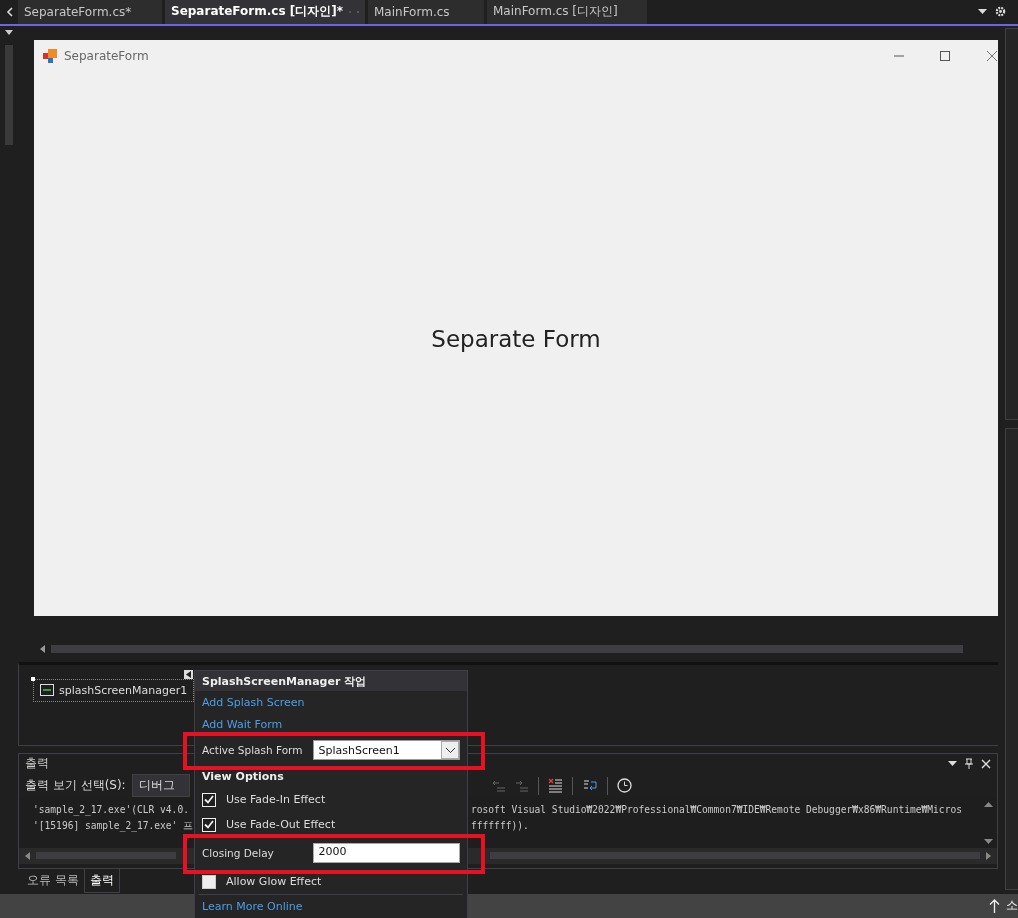 The height and width of the screenshot is (918, 1018). What do you see at coordinates (253, 702) in the screenshot?
I see `task-link: Add Splash Screen` at bounding box center [253, 702].